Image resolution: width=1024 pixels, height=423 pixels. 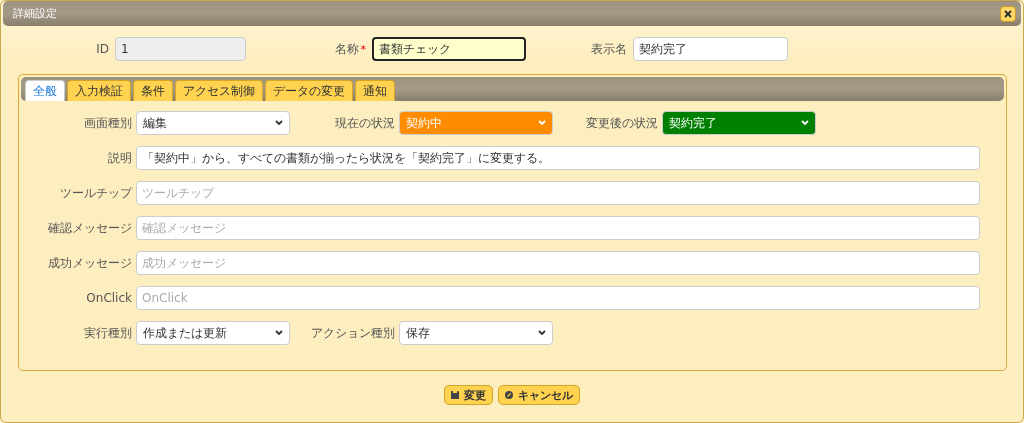 I want to click on text-field: 確認メッセージ, so click(x=558, y=228).